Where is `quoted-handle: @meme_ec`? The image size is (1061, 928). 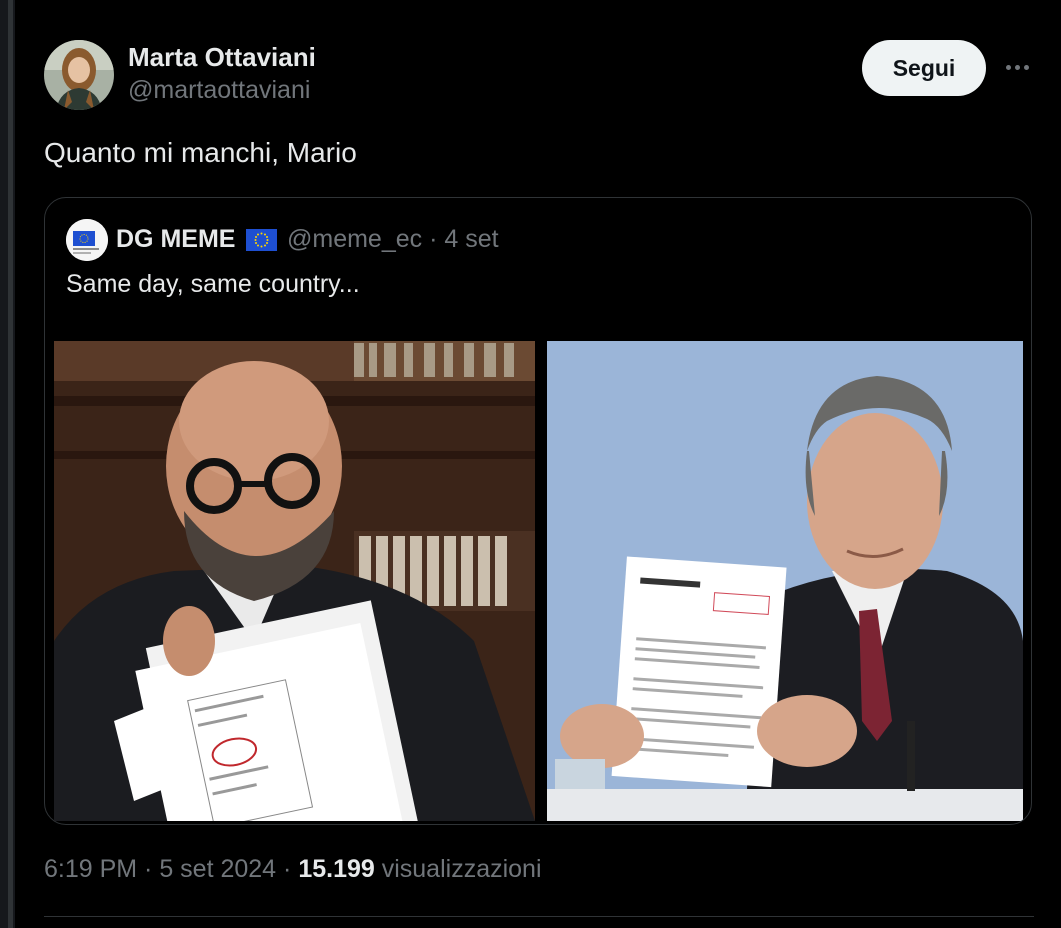 quoted-handle: @meme_ec is located at coordinates (354, 239).